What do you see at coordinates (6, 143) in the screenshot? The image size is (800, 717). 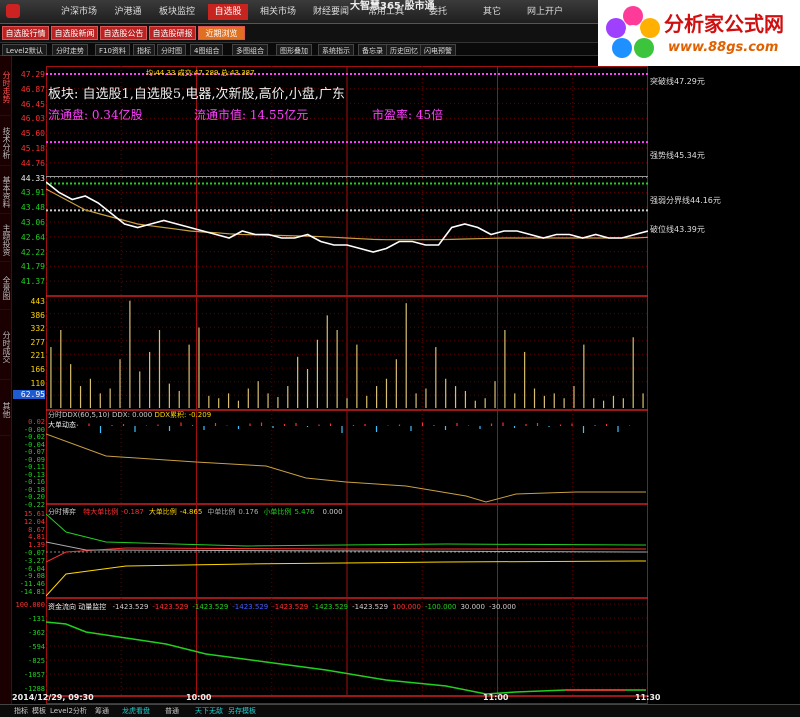 I see `side-tab-1: 技术分析` at bounding box center [6, 143].